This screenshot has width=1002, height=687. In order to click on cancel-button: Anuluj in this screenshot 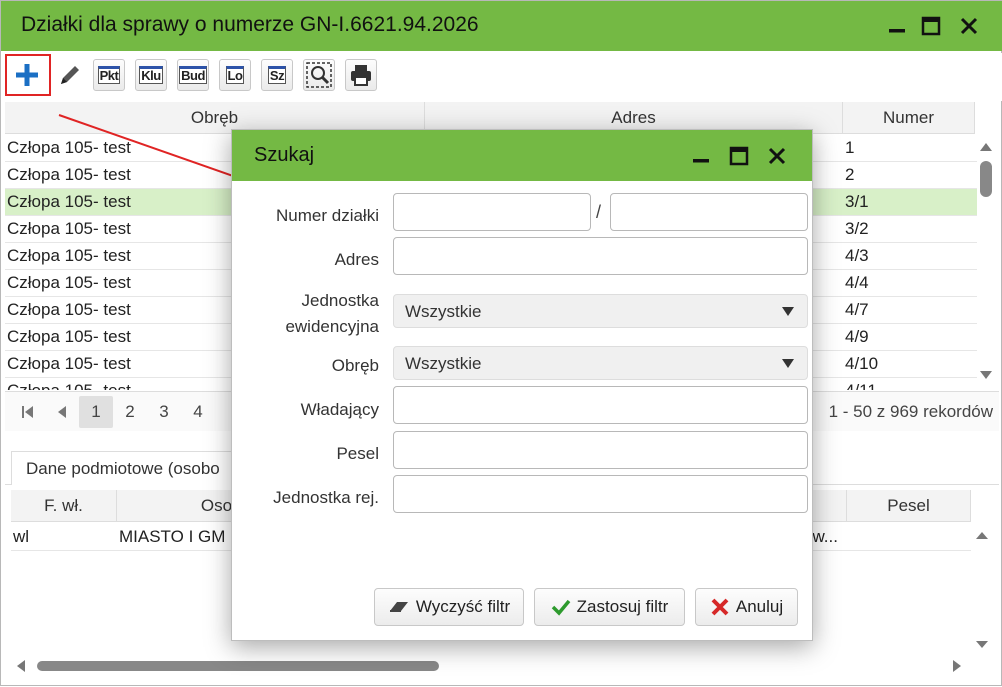, I will do `click(746, 607)`.